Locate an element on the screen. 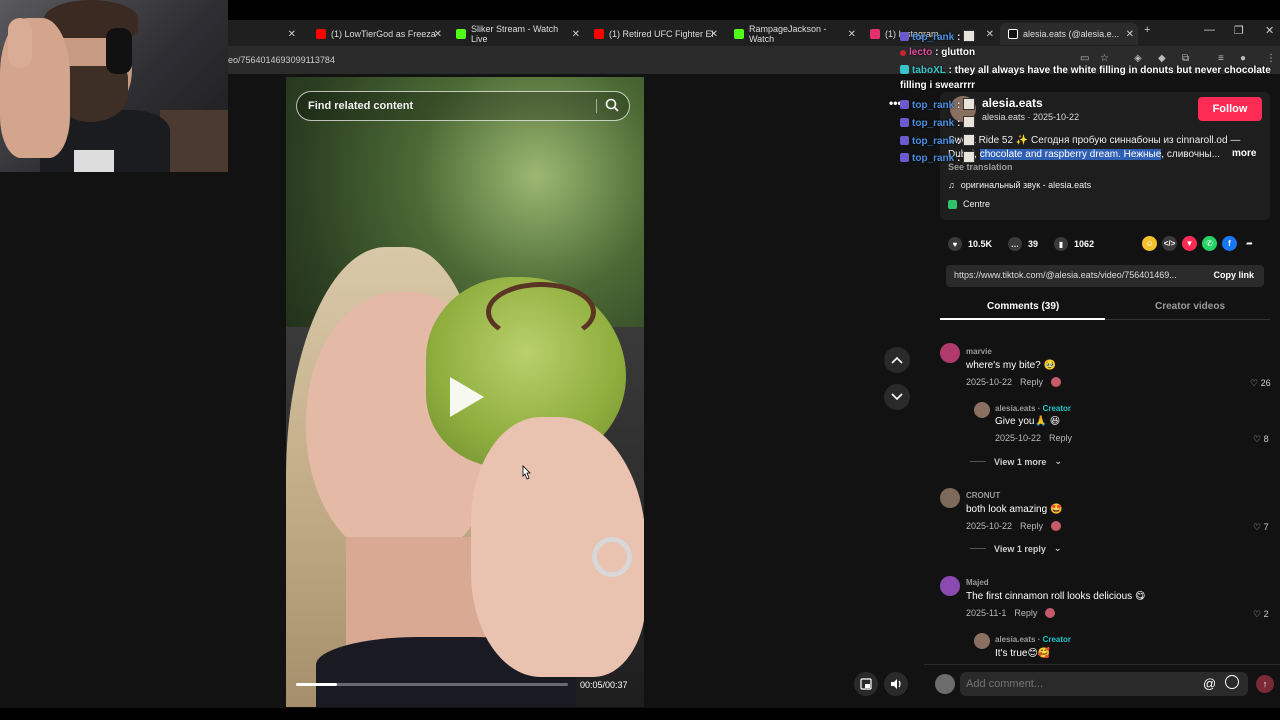 The height and width of the screenshot is (720, 1280). restore-button: ❐ is located at coordinates (1239, 30).